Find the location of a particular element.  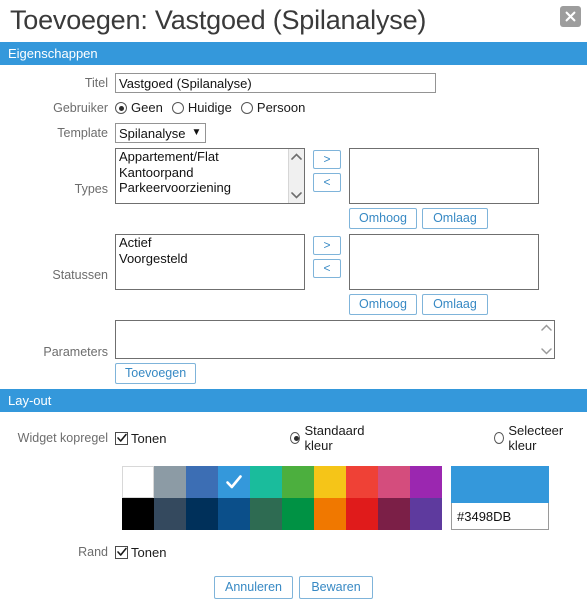

radio-label-persoon: Persoon is located at coordinates (281, 108).